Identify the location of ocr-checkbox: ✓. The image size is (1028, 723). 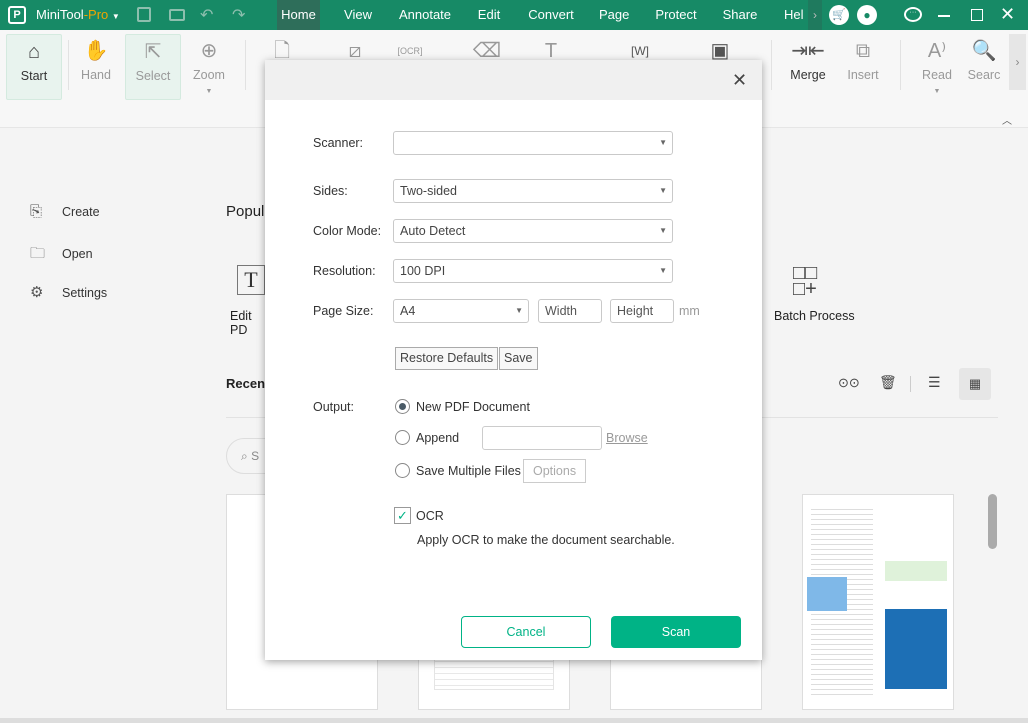
(402, 515).